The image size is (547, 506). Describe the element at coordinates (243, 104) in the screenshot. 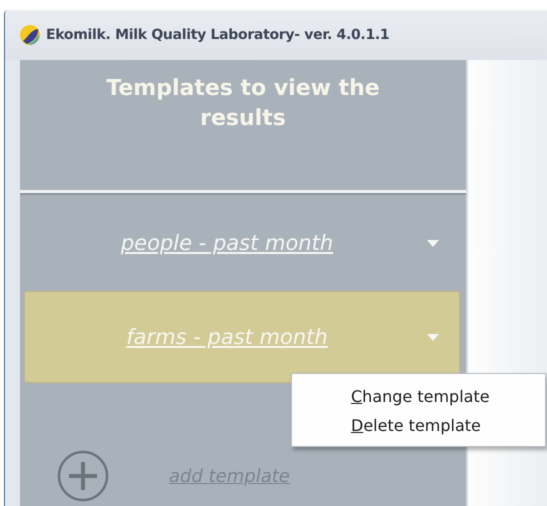

I see `sidebar-heading: Templates to view the results` at that location.